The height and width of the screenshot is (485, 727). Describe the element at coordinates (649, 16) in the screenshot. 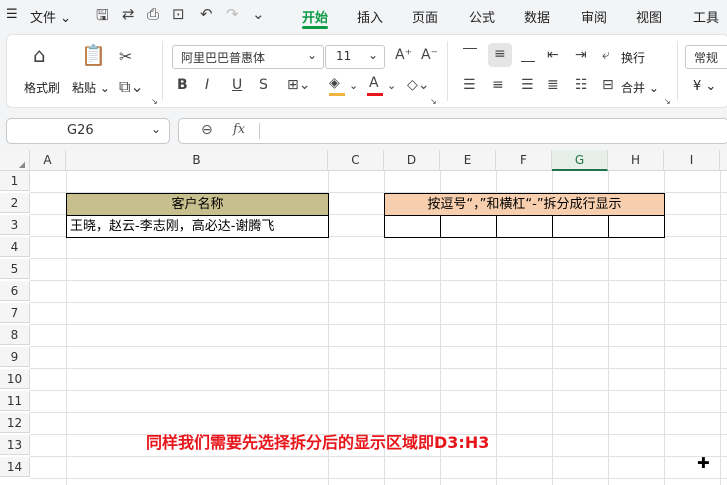

I see `tab-view: 视图` at that location.